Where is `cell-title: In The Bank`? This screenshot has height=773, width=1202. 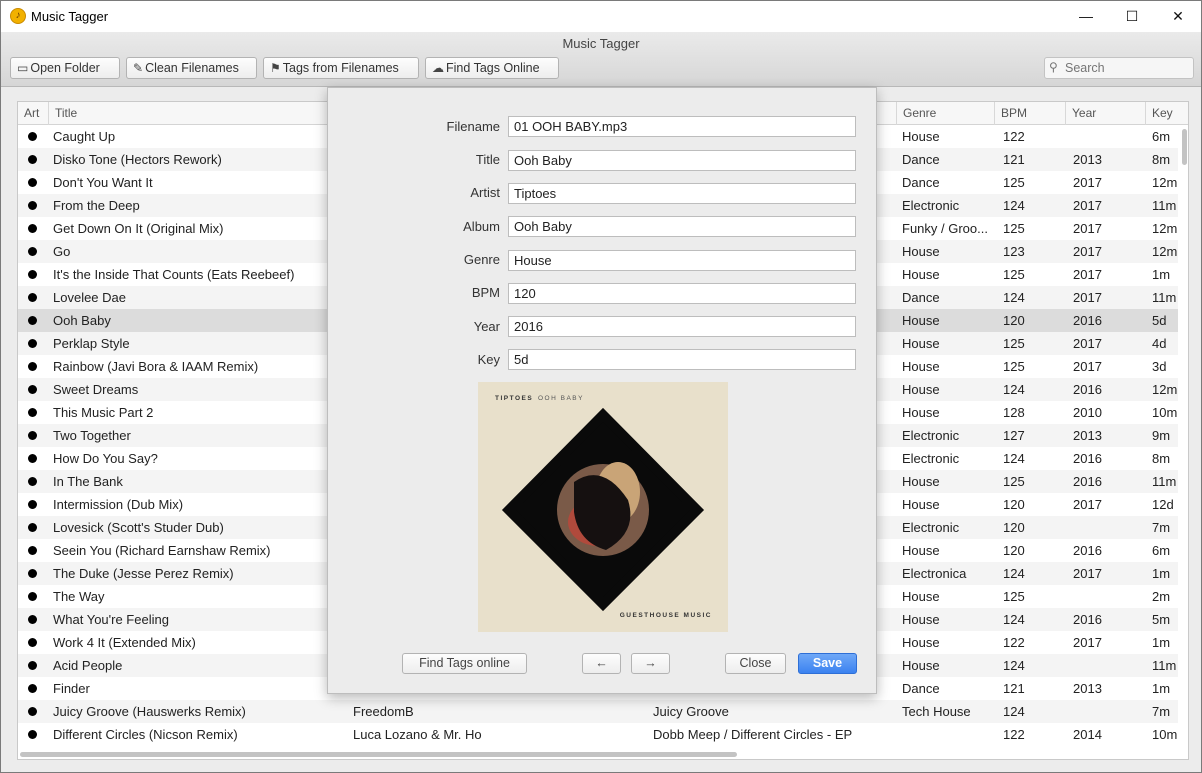 cell-title: In The Bank is located at coordinates (88, 481).